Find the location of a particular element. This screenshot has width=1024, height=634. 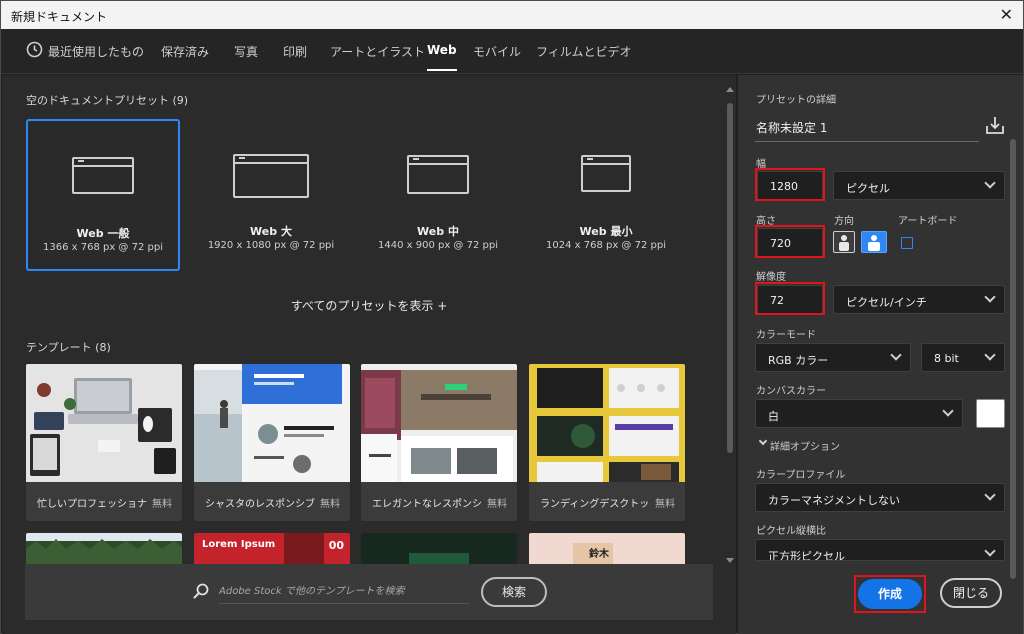

document-name-field: 名称未設定 1 is located at coordinates (791, 127).